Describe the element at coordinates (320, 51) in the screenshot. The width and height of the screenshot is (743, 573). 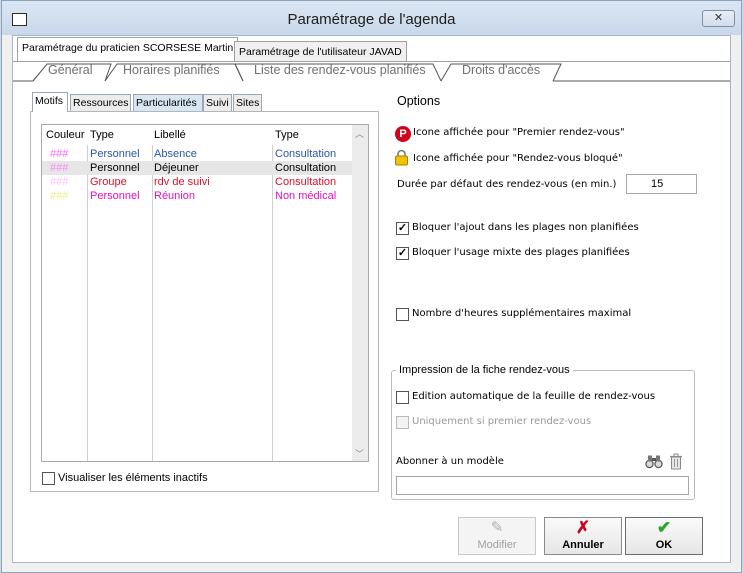
I see `tab-utilisateur: Paramétrage de l'utilisateur JAVAD` at that location.